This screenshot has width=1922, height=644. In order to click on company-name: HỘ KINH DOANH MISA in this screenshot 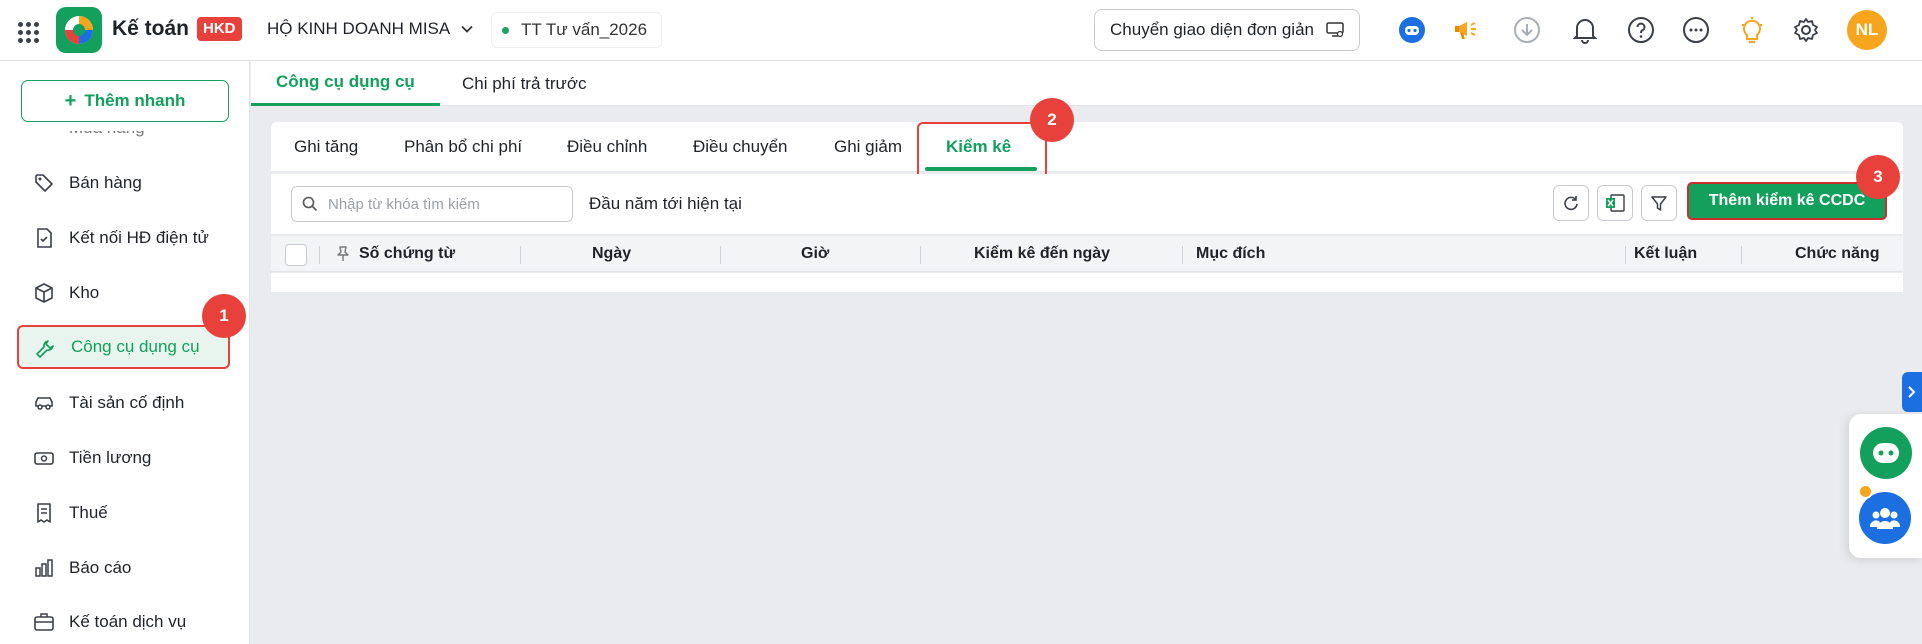, I will do `click(359, 28)`.